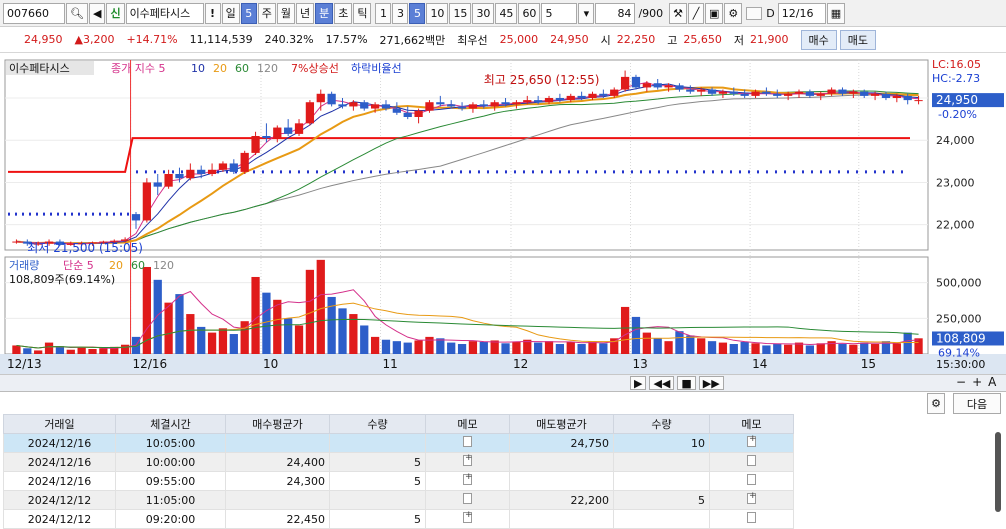  I want to click on period-tab-3: 월, so click(285, 13).